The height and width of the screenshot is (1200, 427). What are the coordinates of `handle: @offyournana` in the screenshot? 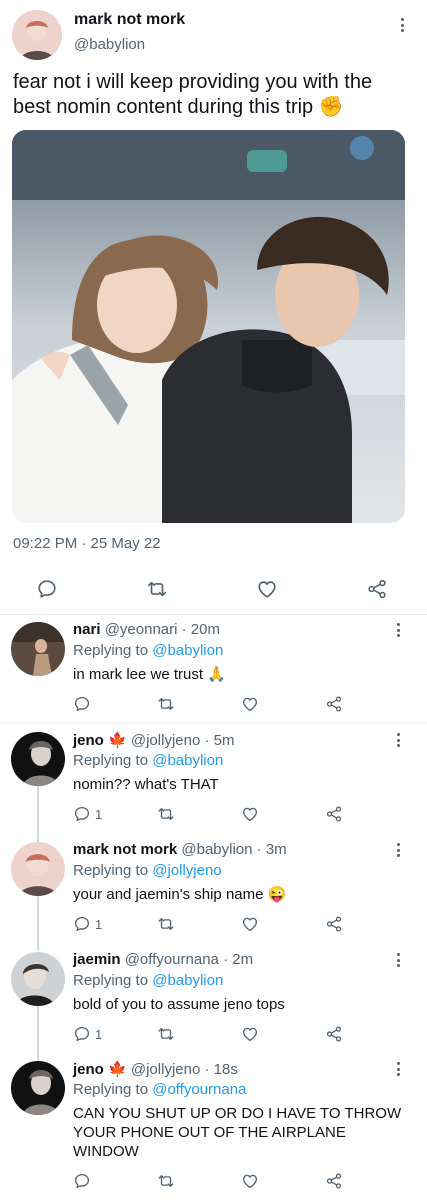 It's located at (172, 959).